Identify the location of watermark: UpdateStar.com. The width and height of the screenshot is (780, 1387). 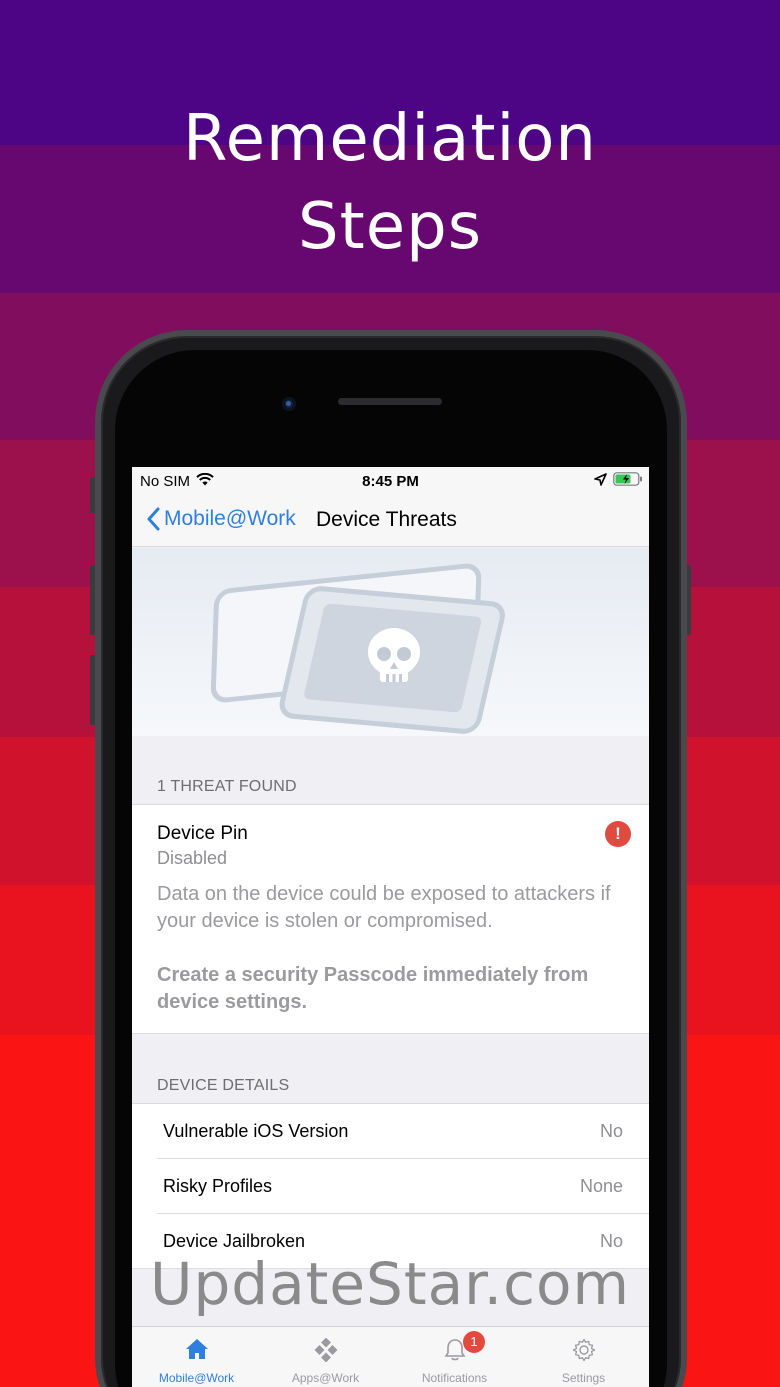
(390, 1284).